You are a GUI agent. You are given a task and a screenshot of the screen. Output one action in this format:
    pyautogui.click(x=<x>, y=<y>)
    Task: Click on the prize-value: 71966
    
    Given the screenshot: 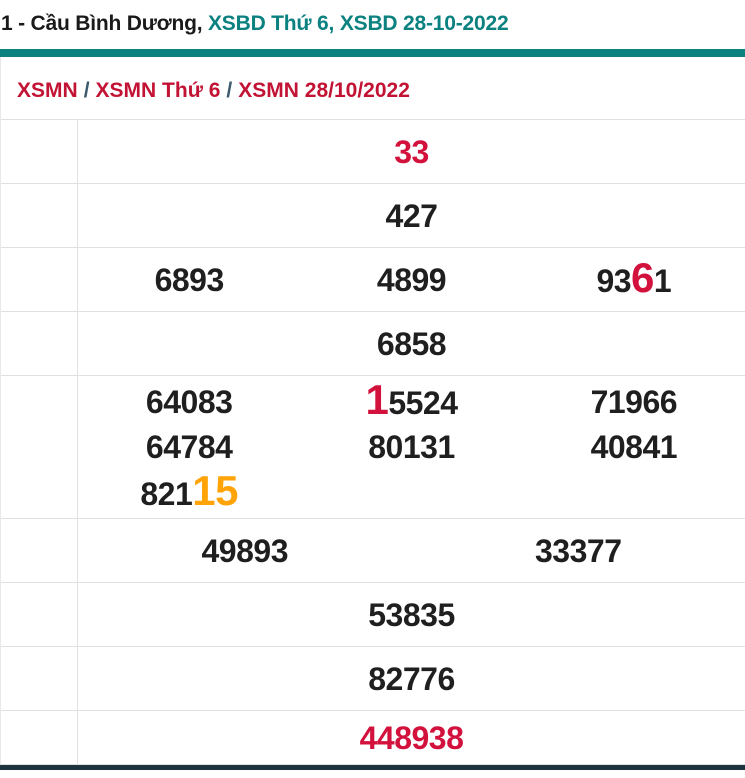 What is the action you would take?
    pyautogui.click(x=634, y=402)
    